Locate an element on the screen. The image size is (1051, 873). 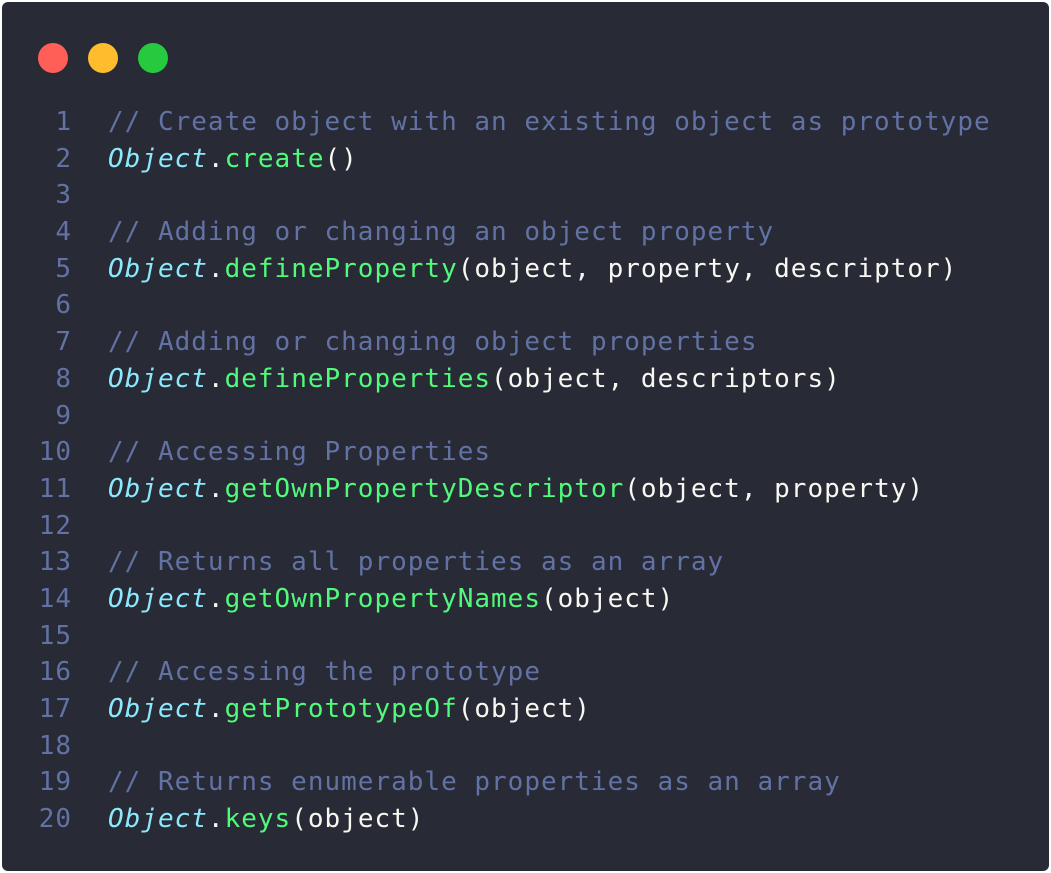
method-name: keys is located at coordinates (258, 819).